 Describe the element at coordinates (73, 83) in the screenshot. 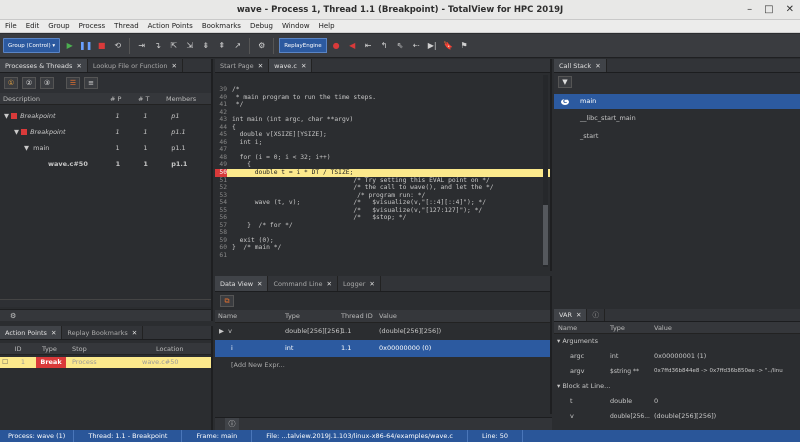

I see `tree-view-icon: ☰` at that location.